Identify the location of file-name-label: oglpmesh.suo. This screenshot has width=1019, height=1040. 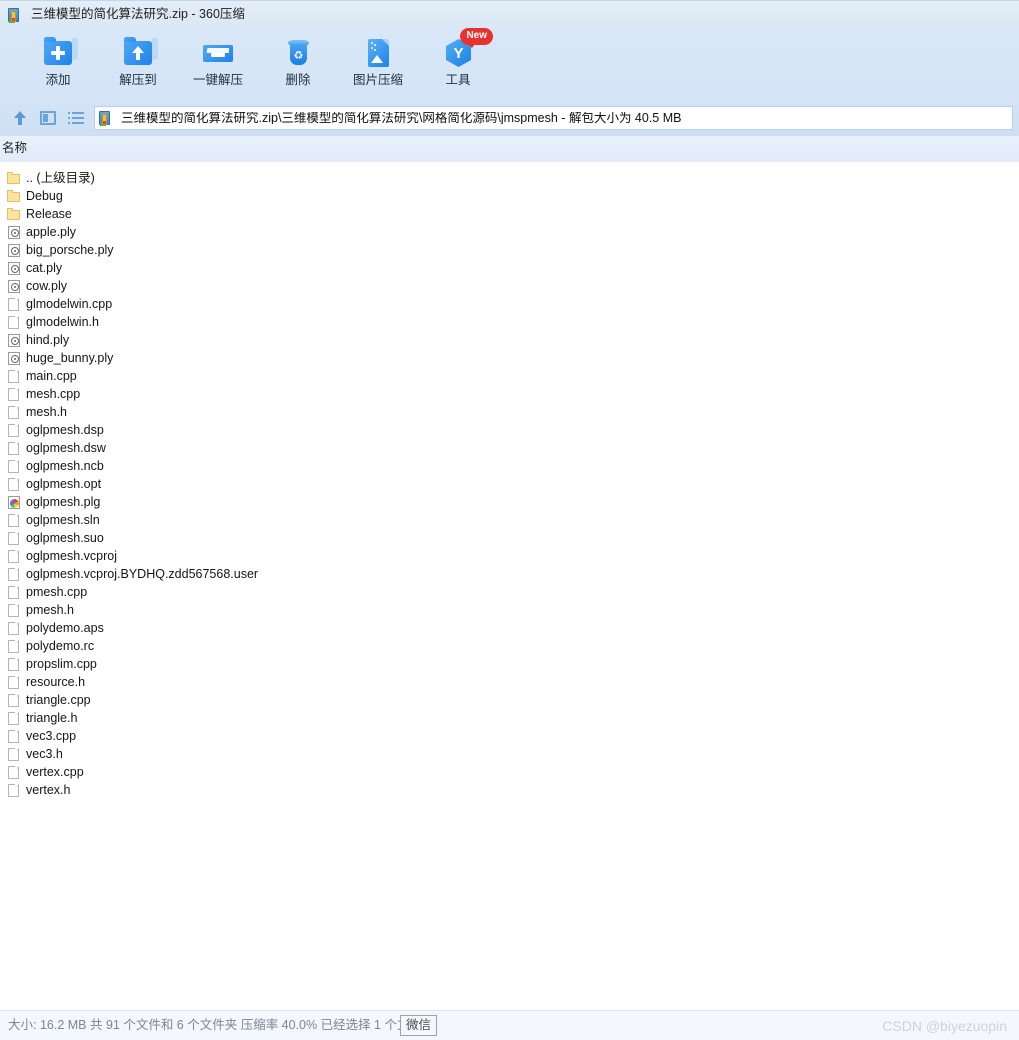
(65, 537).